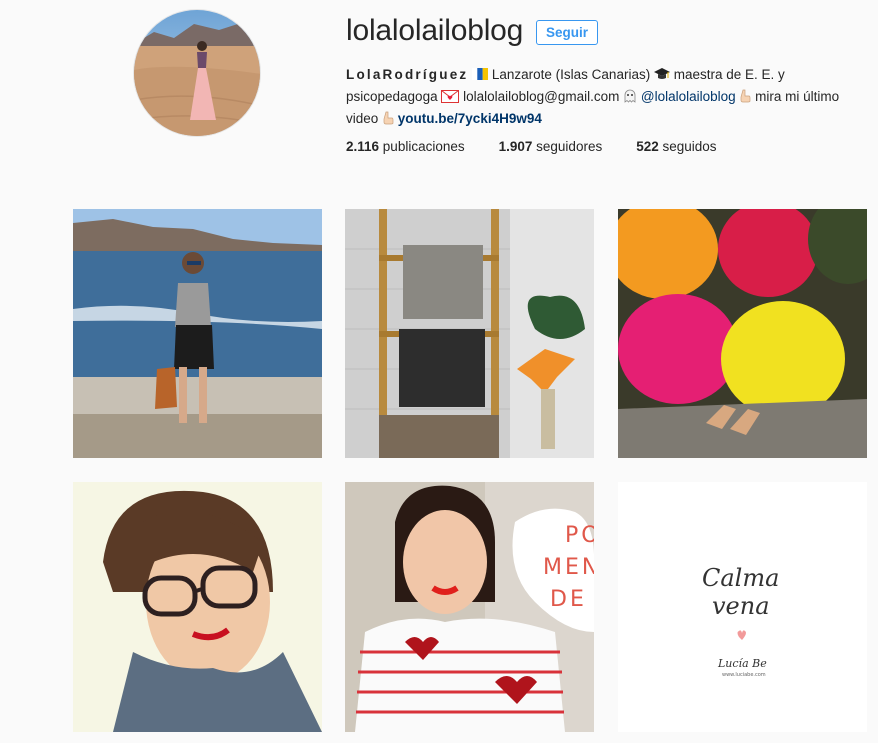 The width and height of the screenshot is (878, 743). What do you see at coordinates (551, 146) in the screenshot?
I see `followers-link: 1.907 seguidores` at bounding box center [551, 146].